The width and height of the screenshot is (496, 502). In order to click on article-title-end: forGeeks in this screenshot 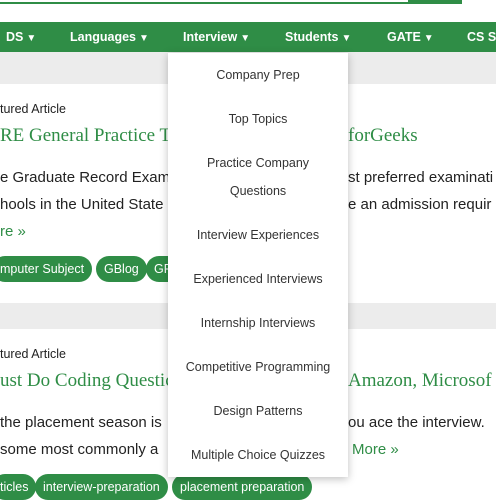, I will do `click(383, 136)`.